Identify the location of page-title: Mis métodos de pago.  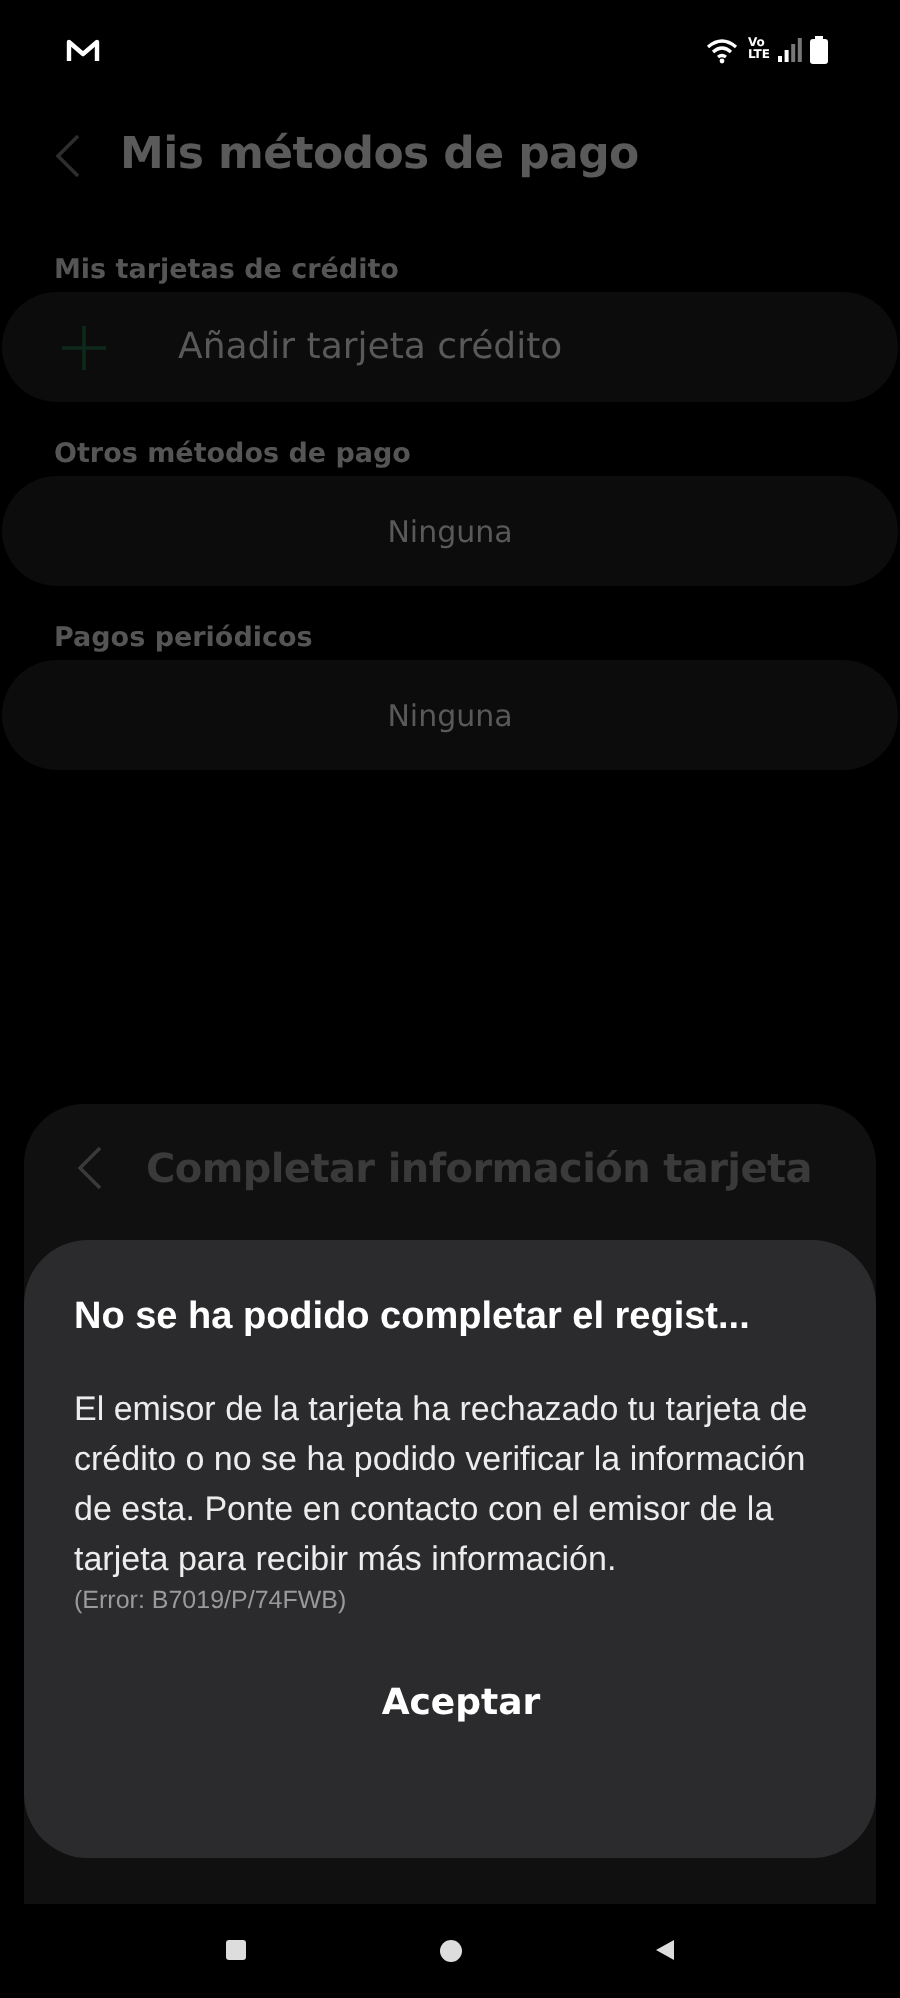
(379, 155).